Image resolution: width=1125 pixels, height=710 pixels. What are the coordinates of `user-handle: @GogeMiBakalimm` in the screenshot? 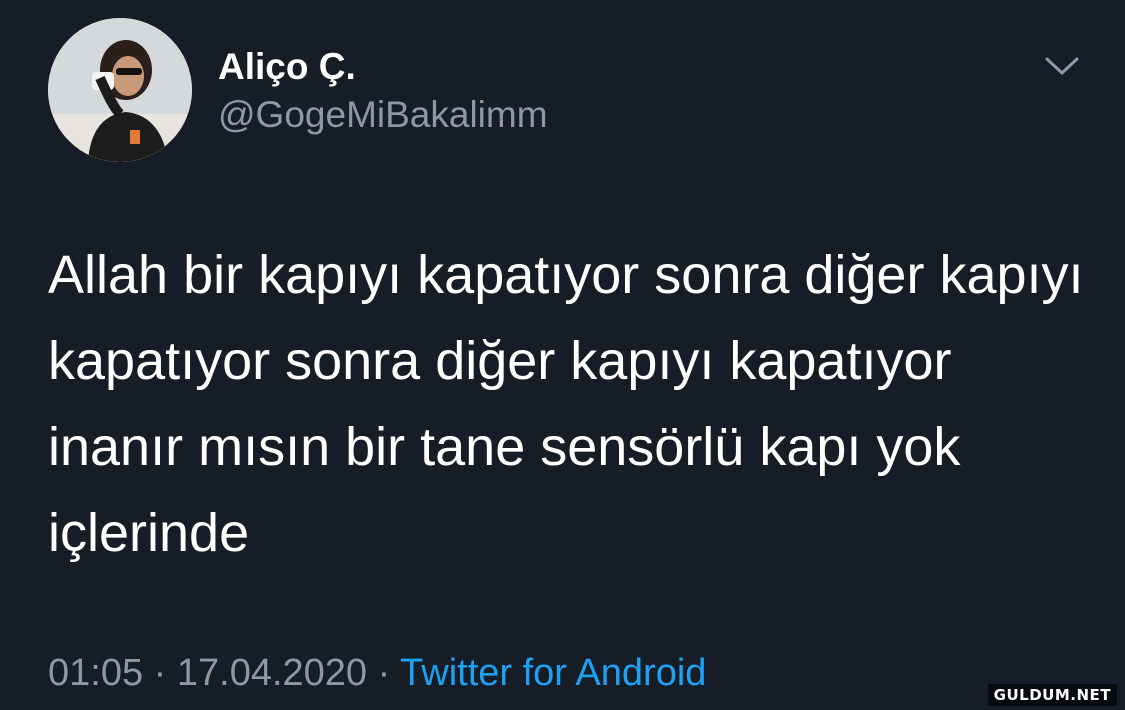 It's located at (383, 115).